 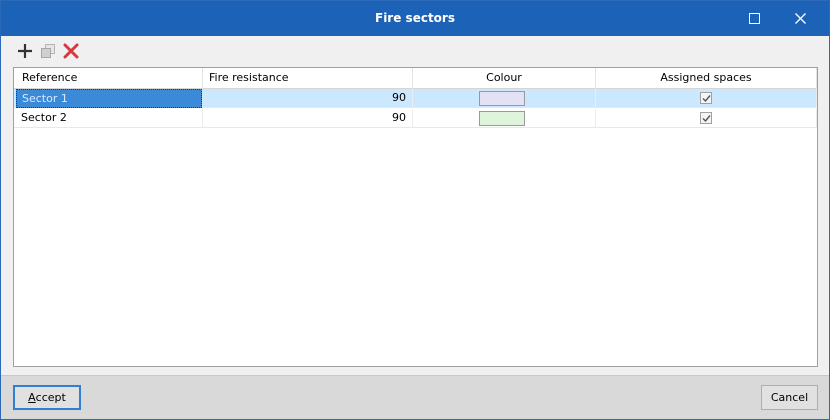 What do you see at coordinates (108, 118) in the screenshot?
I see `reference-cell: Sector 2` at bounding box center [108, 118].